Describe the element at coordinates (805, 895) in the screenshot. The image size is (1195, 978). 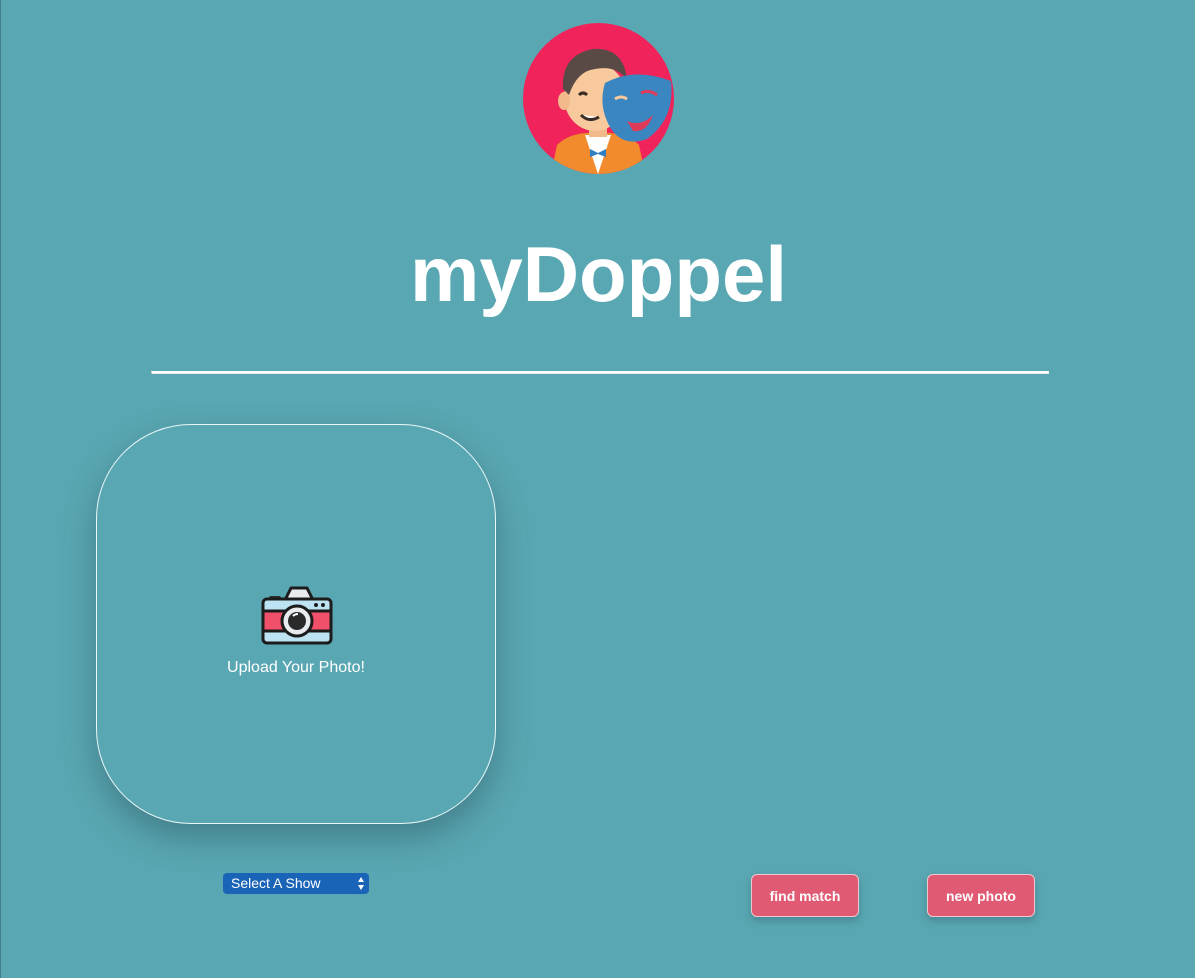
I see `find-match-button: find match` at that location.